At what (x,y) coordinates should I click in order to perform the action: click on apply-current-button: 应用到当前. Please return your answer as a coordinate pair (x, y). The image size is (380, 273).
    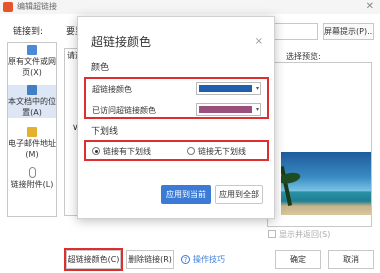
    Looking at the image, I should click on (186, 194).